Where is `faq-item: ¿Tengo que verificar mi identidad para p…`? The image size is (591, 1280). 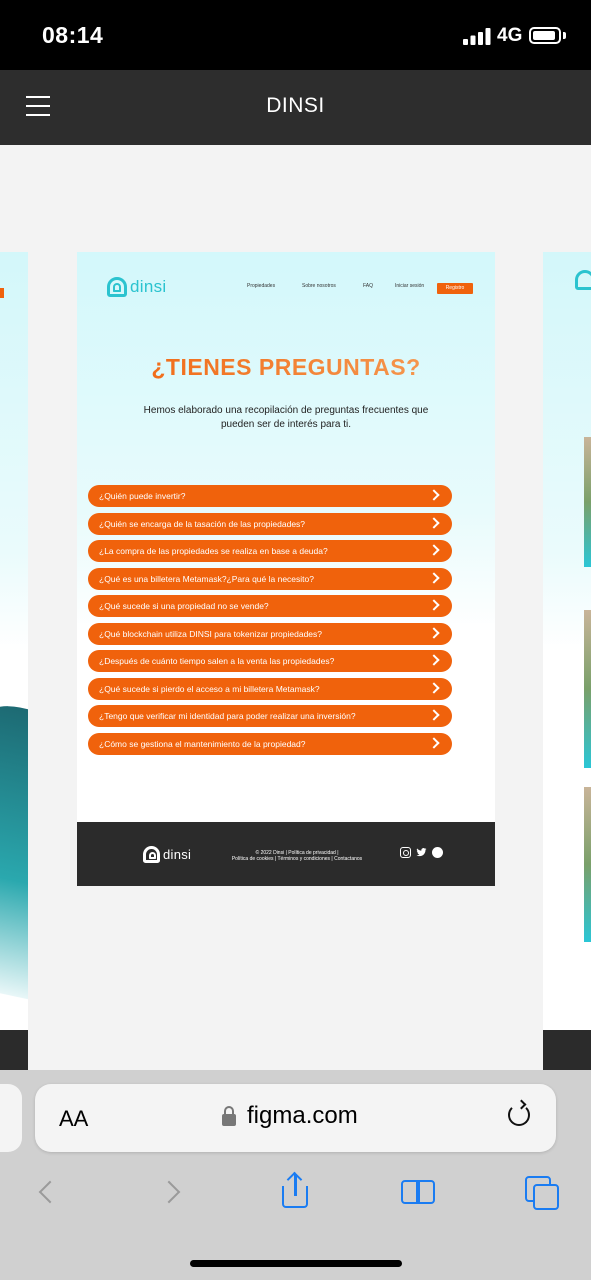
faq-item: ¿Tengo que verificar mi identidad para p… is located at coordinates (270, 716).